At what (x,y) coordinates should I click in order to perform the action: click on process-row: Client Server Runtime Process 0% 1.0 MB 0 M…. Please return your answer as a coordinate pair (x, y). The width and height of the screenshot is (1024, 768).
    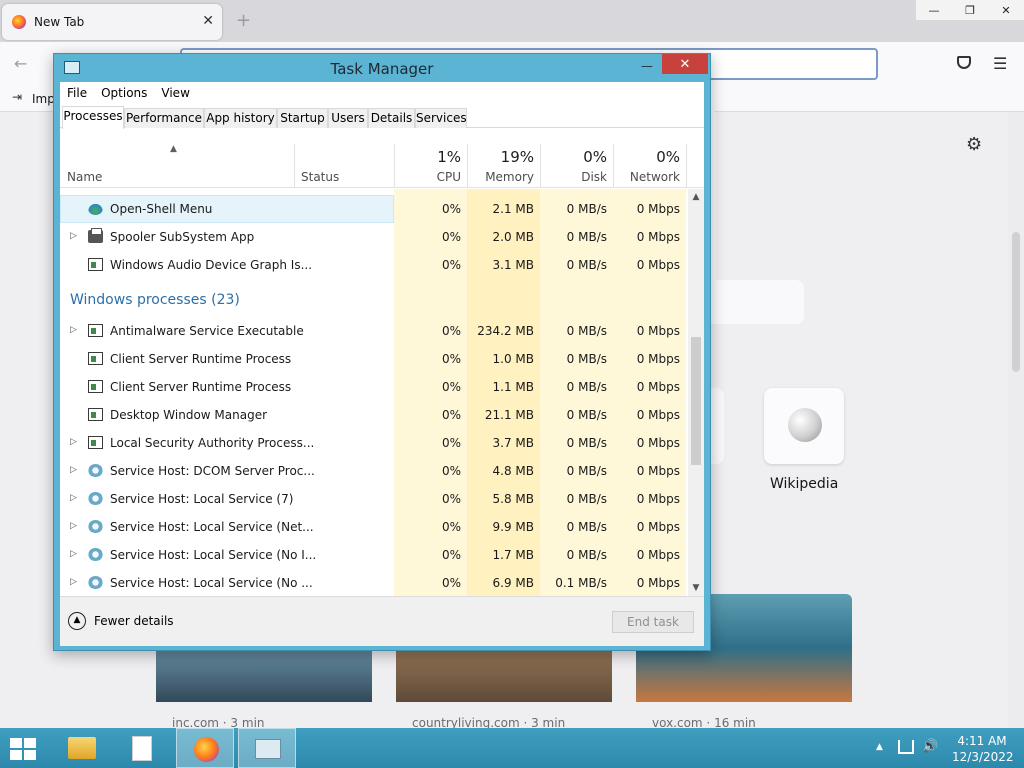
    Looking at the image, I should click on (374, 359).